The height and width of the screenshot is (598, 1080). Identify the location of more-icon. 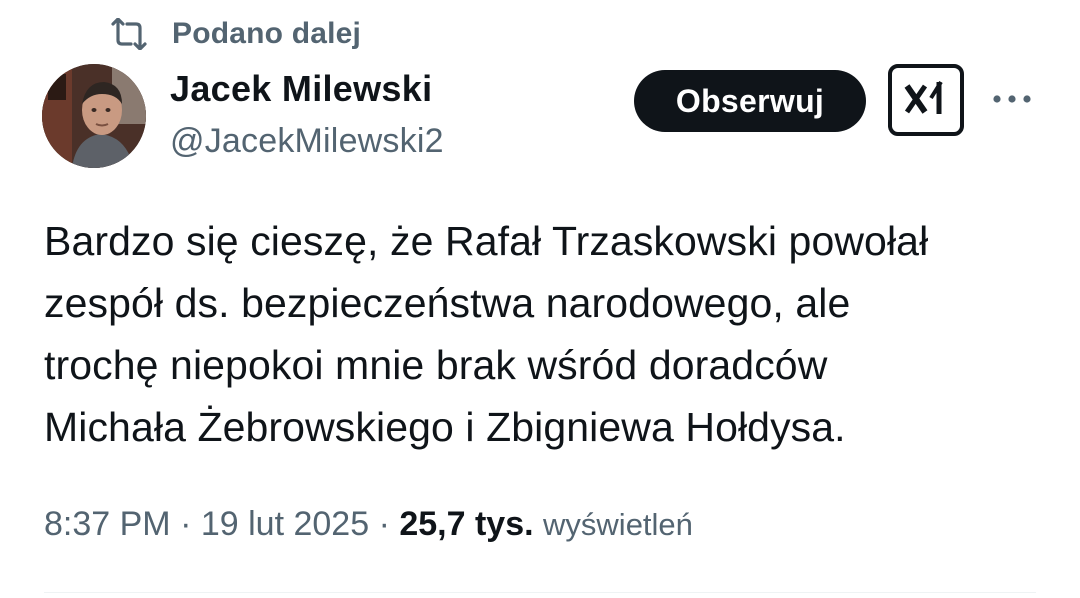
(1012, 100).